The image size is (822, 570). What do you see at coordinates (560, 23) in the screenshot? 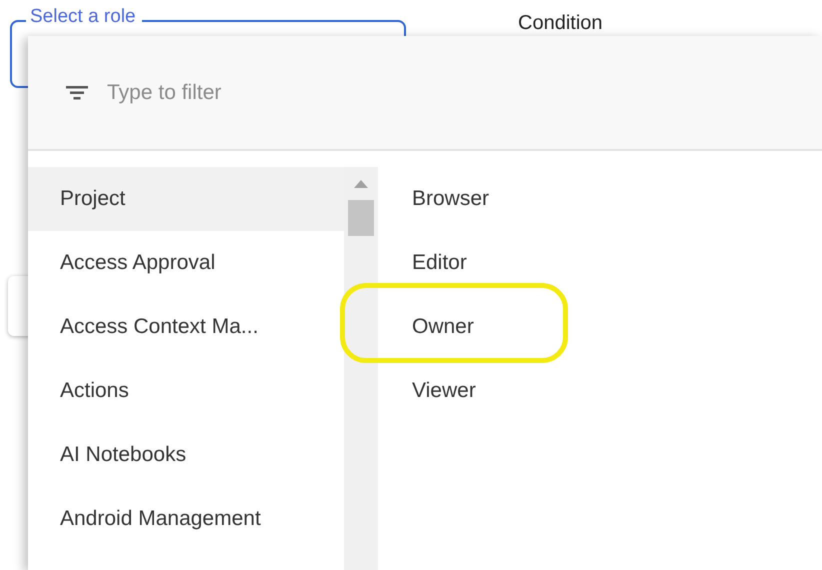
I see `condition-label: Condition` at bounding box center [560, 23].